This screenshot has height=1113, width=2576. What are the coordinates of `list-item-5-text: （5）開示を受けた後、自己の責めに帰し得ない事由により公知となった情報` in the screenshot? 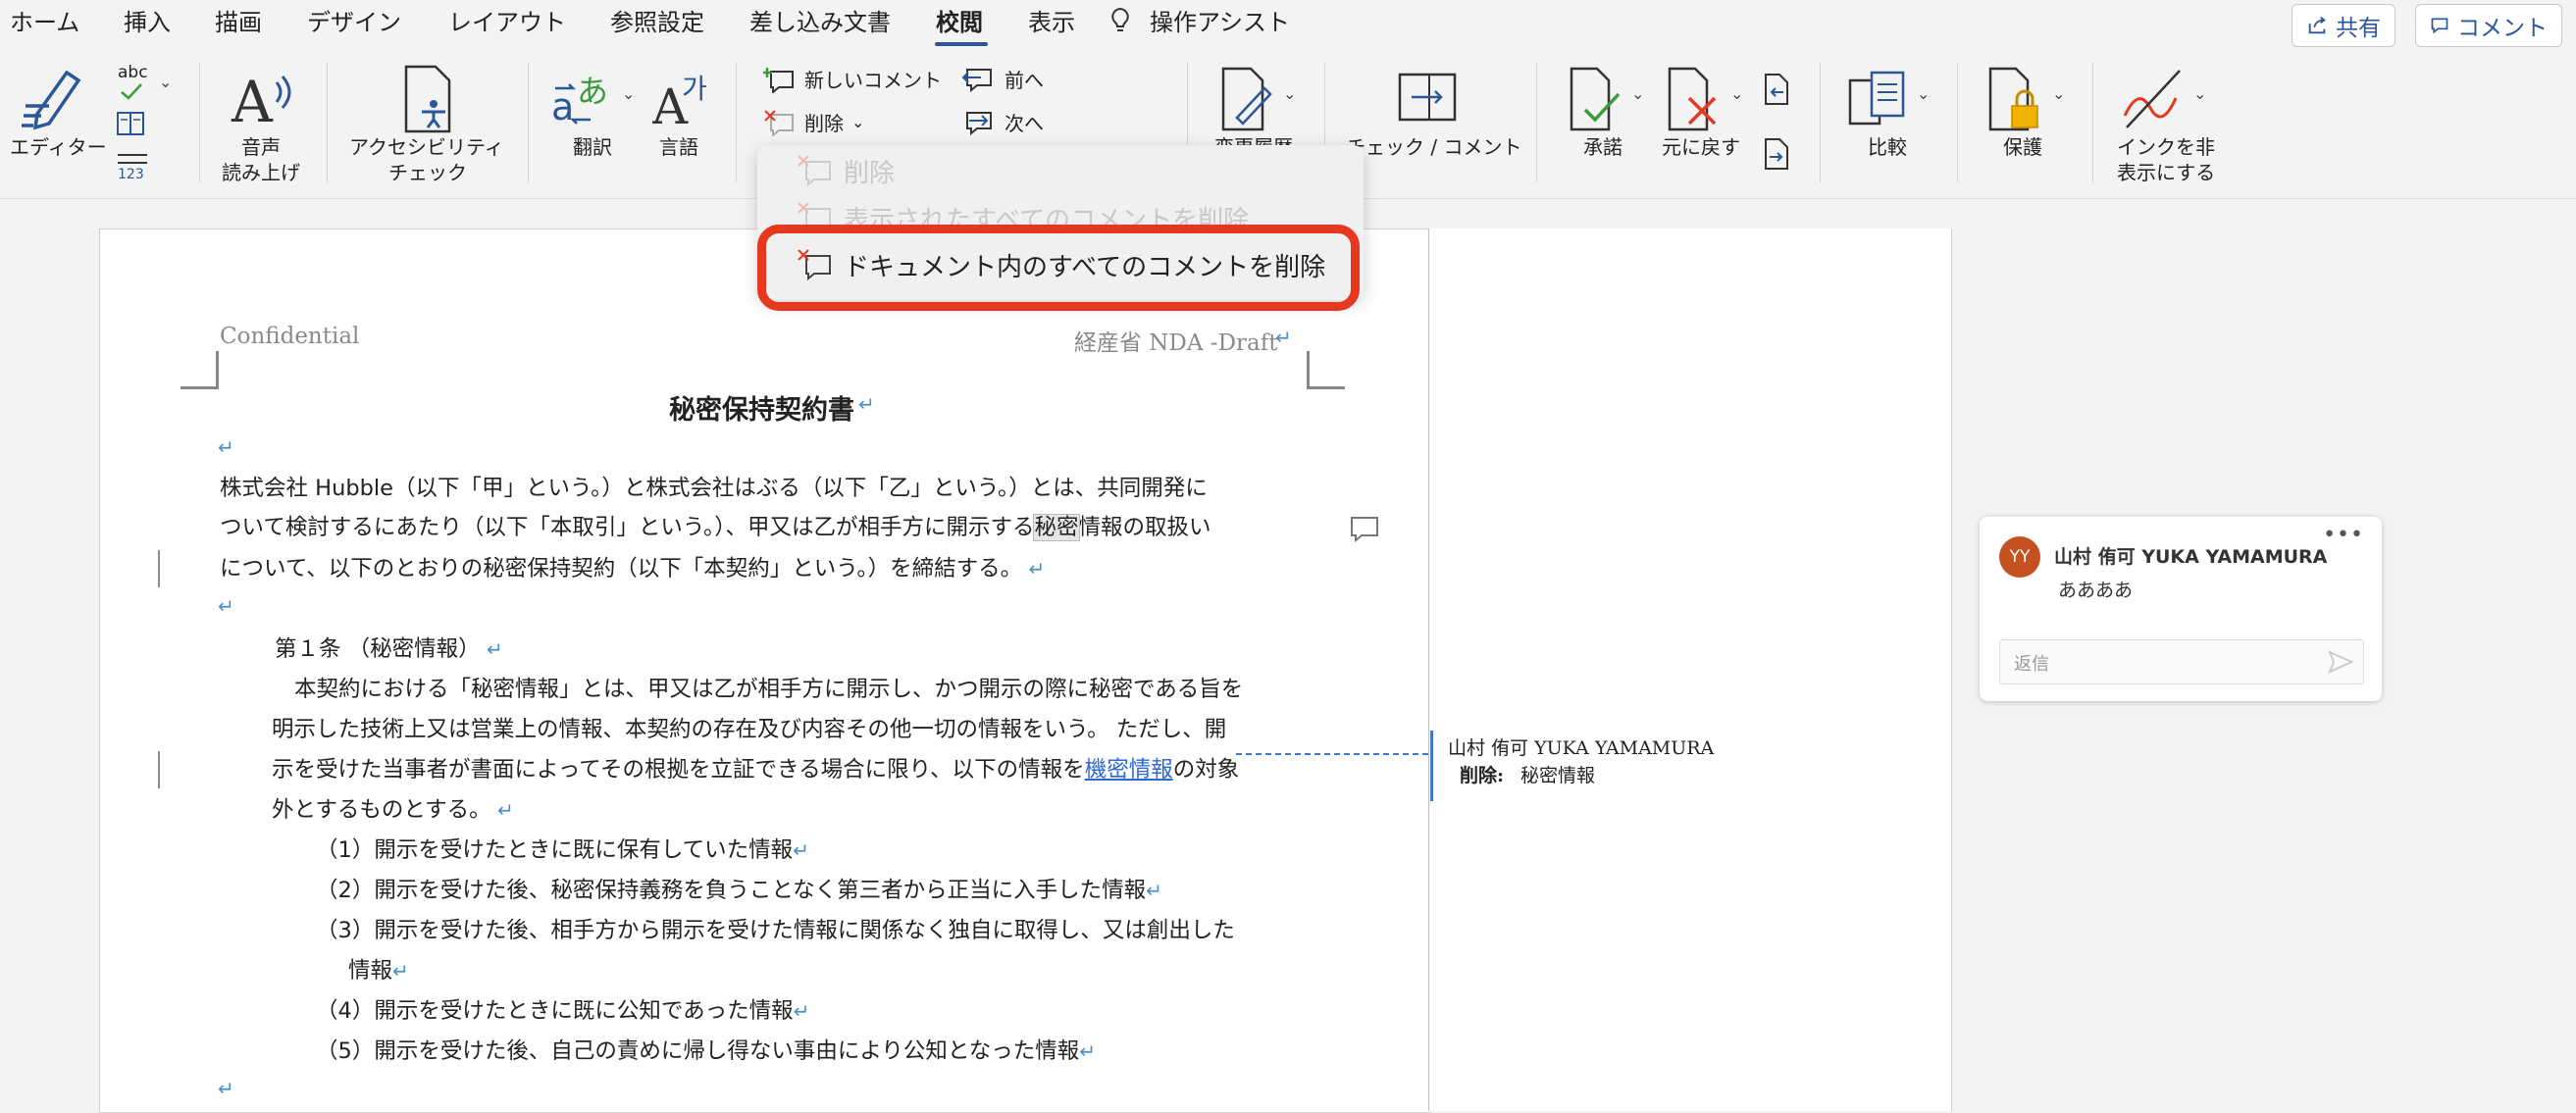 It's located at (698, 1051).